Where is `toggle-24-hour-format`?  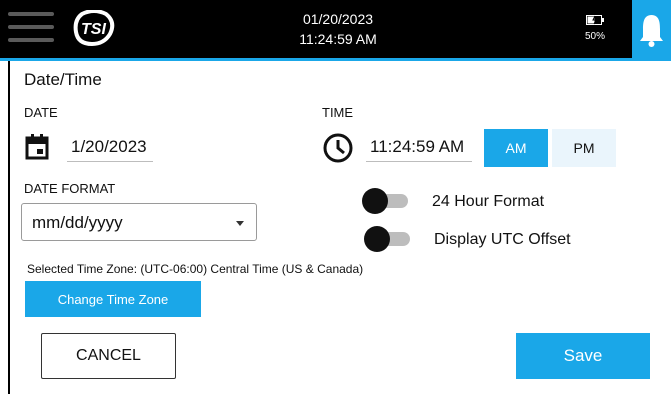 toggle-24-hour-format is located at coordinates (386, 201).